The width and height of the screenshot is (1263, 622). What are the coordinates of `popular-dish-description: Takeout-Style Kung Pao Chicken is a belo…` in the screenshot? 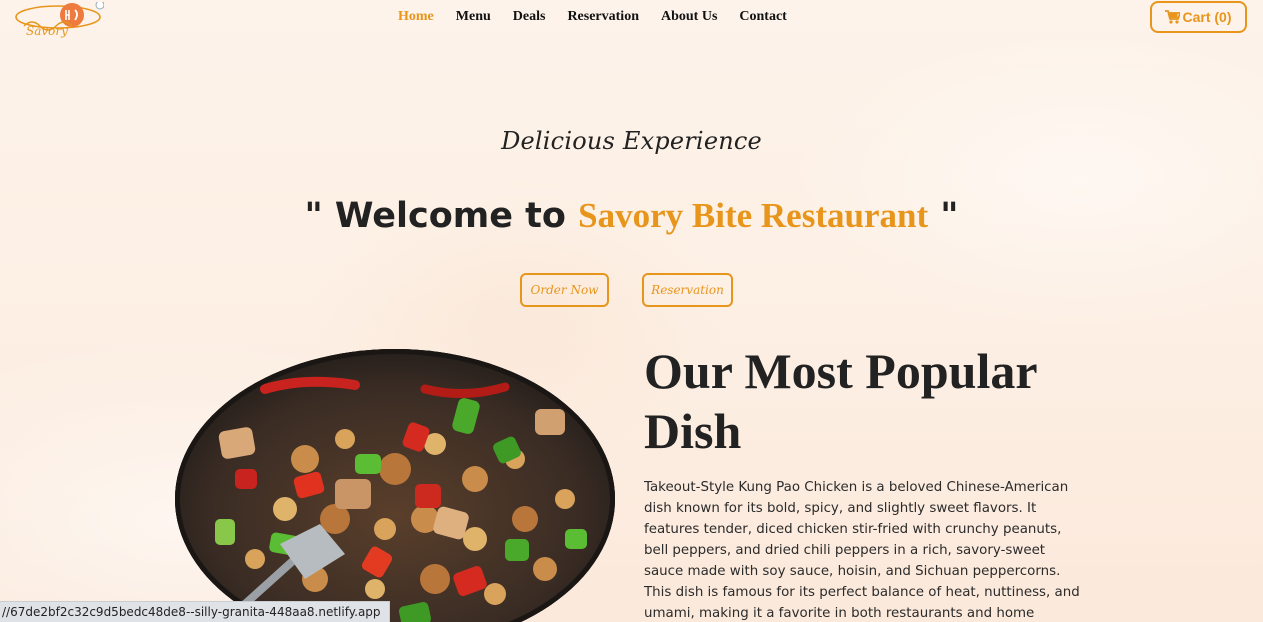 It's located at (862, 550).